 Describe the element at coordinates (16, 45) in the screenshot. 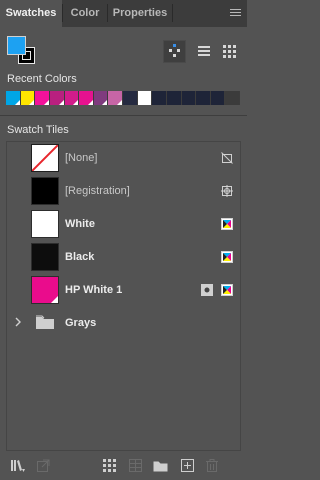

I see `fill-swatch` at that location.